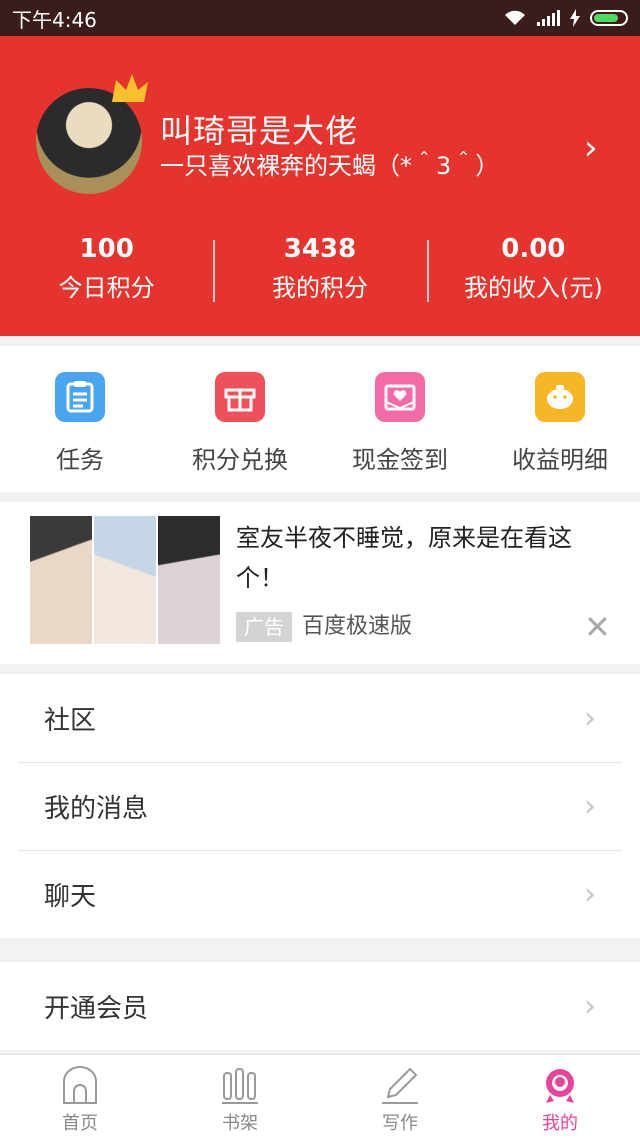 This screenshot has height=1138, width=640. I want to click on pencil-icon, so click(400, 1085).